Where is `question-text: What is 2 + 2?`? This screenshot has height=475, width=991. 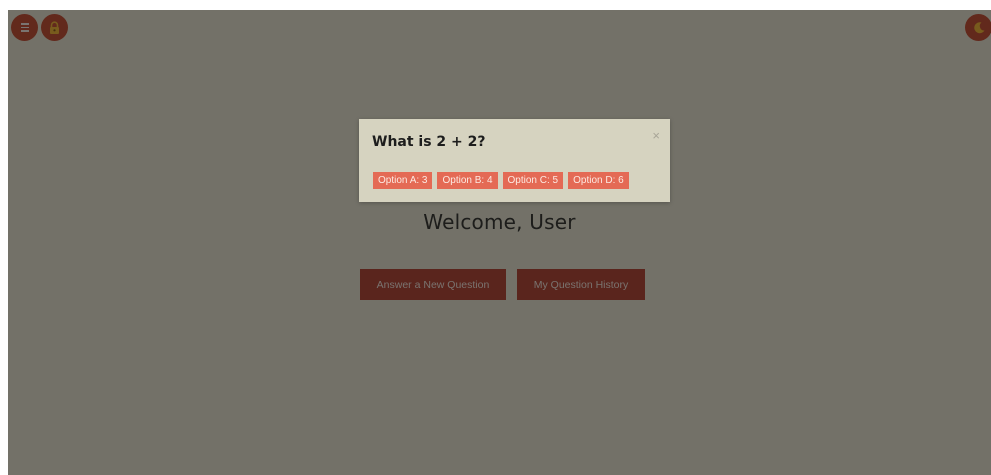 question-text: What is 2 + 2? is located at coordinates (429, 142).